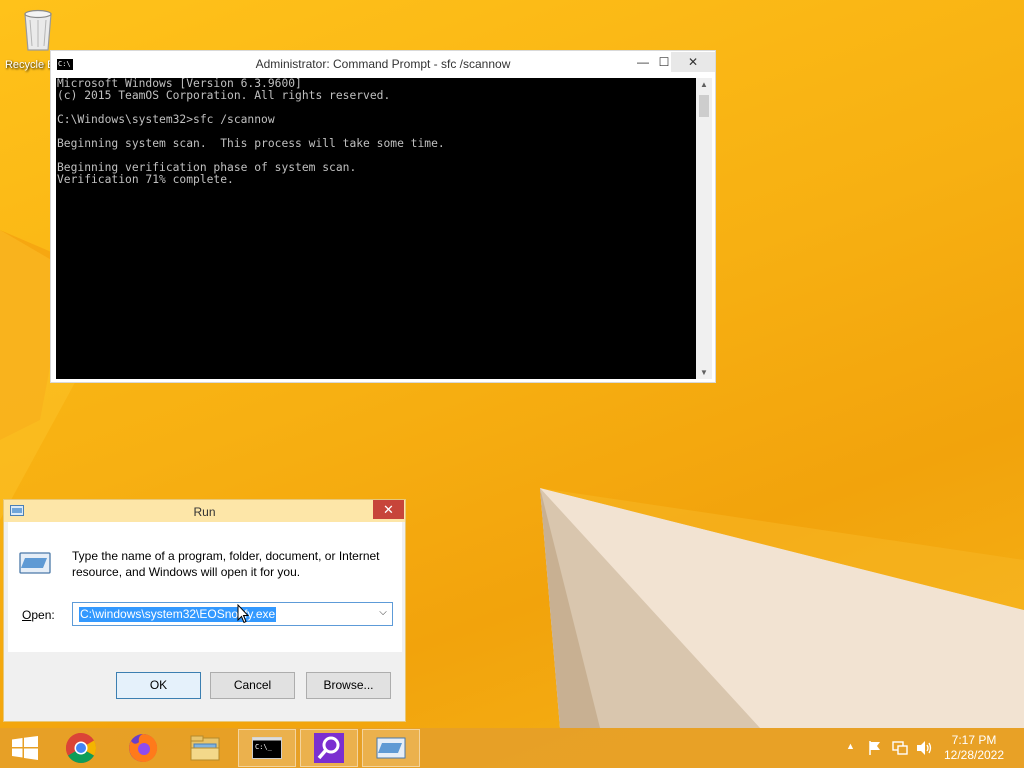 This screenshot has width=1024, height=768. What do you see at coordinates (158, 685) in the screenshot?
I see `ok-button: OK` at bounding box center [158, 685].